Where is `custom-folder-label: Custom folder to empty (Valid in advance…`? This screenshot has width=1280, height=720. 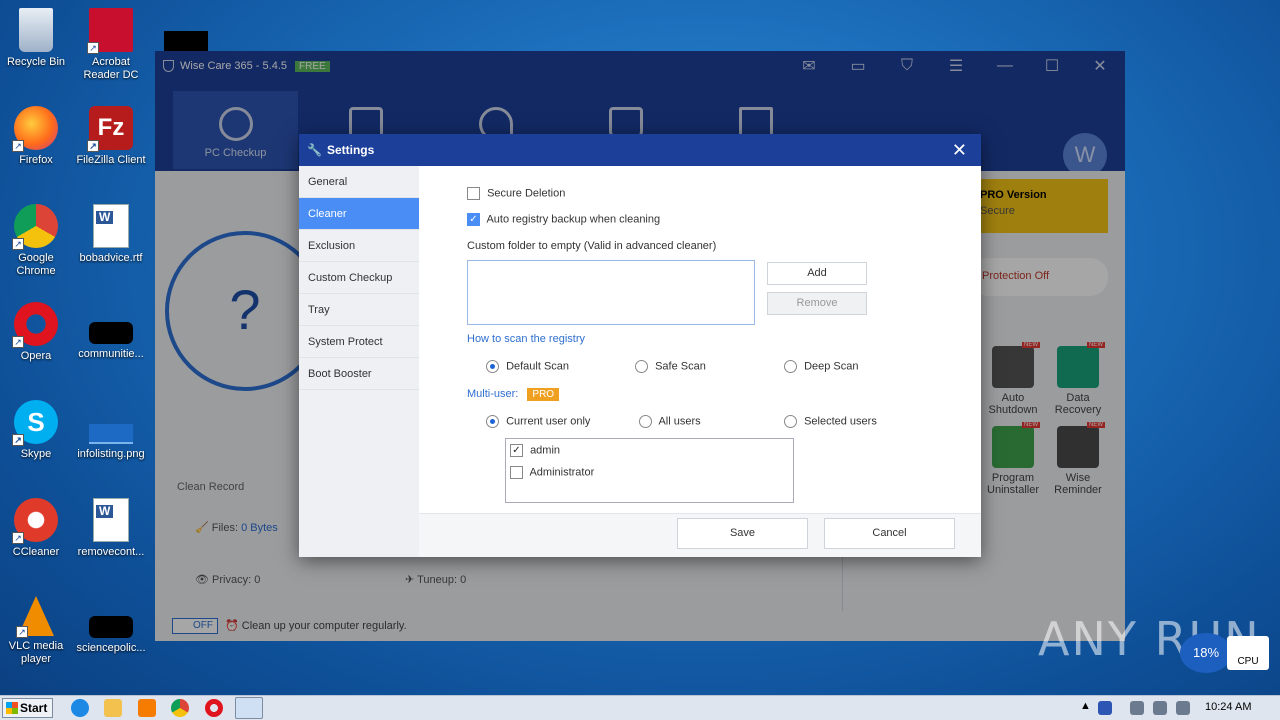
custom-folder-label: Custom folder to empty (Valid in advance… is located at coordinates (592, 246).